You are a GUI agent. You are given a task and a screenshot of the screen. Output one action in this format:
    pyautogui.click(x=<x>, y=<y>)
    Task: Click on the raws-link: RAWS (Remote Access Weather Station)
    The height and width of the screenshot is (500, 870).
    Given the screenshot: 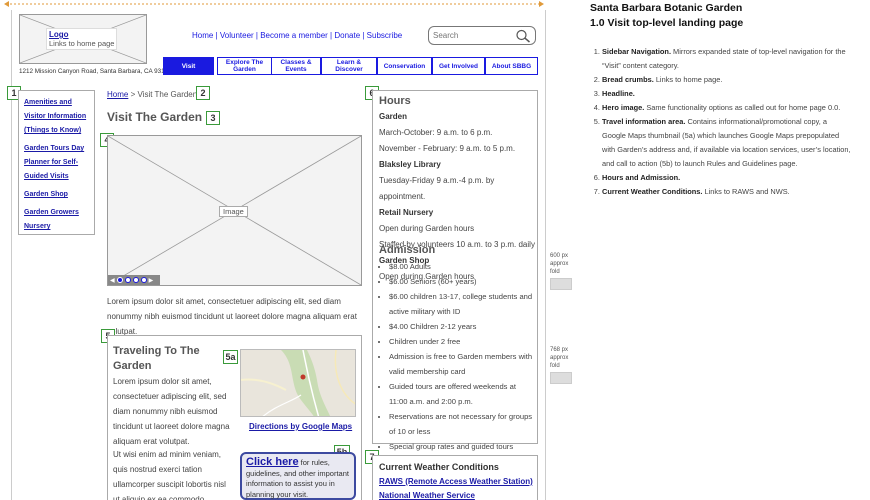 What is the action you would take?
    pyautogui.click(x=456, y=481)
    